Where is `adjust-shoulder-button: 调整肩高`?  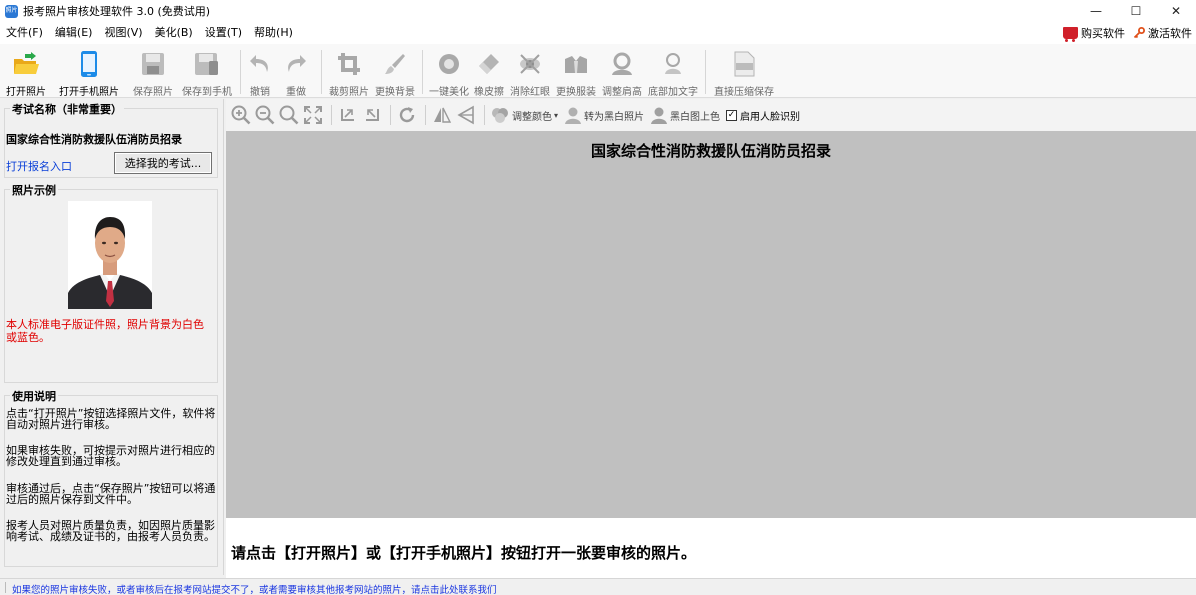
adjust-shoulder-button: 调整肩高 is located at coordinates (622, 71).